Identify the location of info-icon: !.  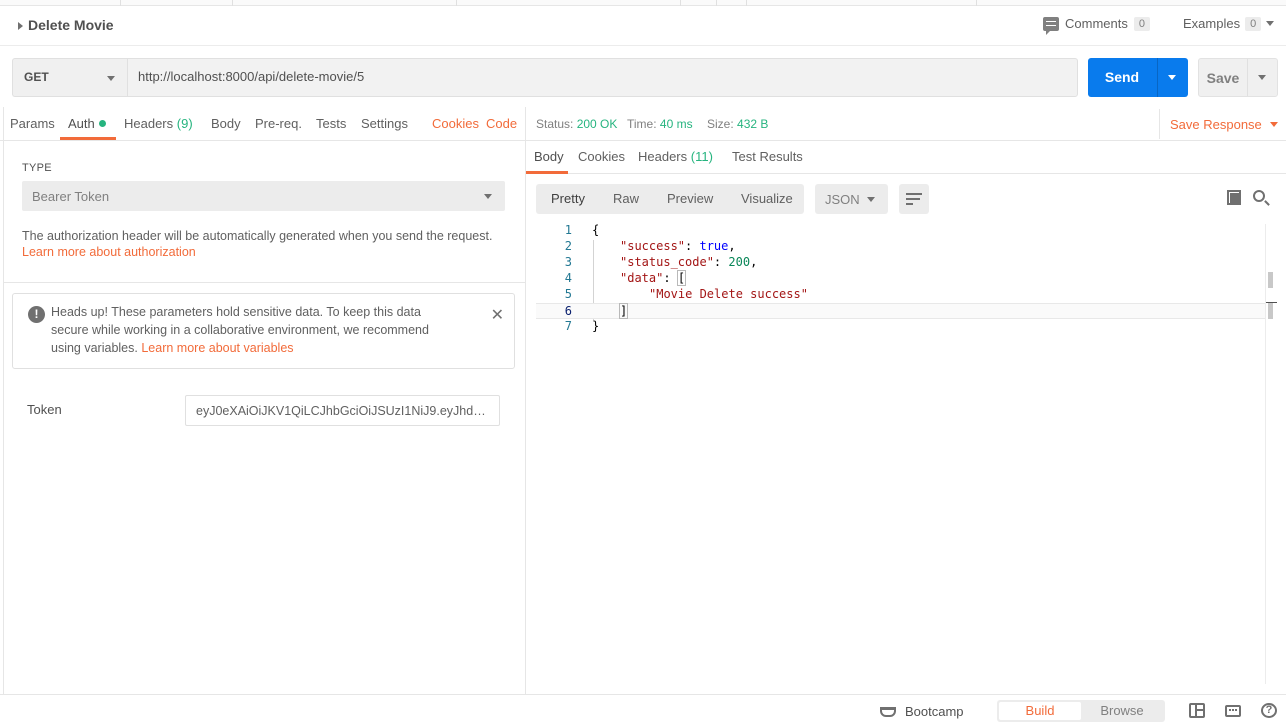
(36, 314).